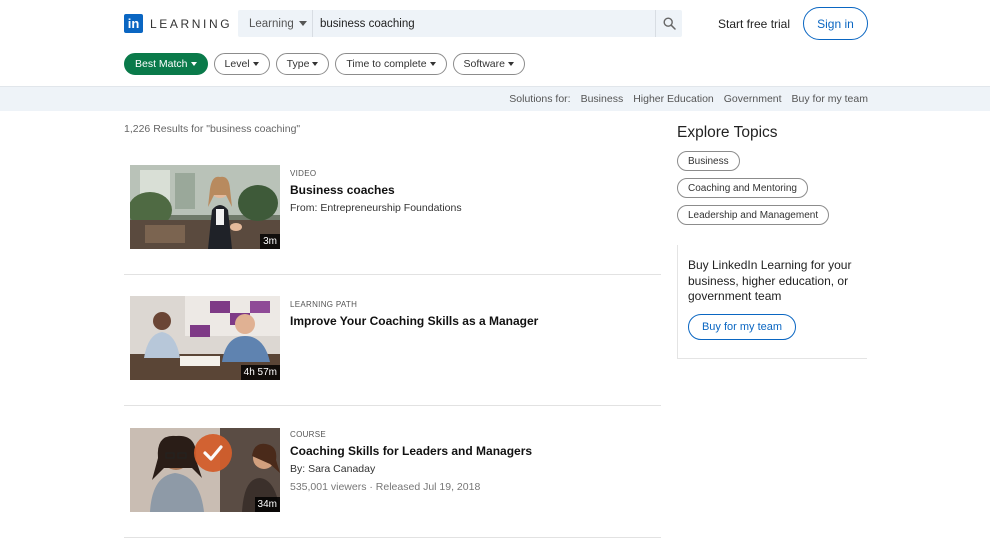 This screenshot has width=990, height=549. I want to click on duration-badge: 3m, so click(270, 241).